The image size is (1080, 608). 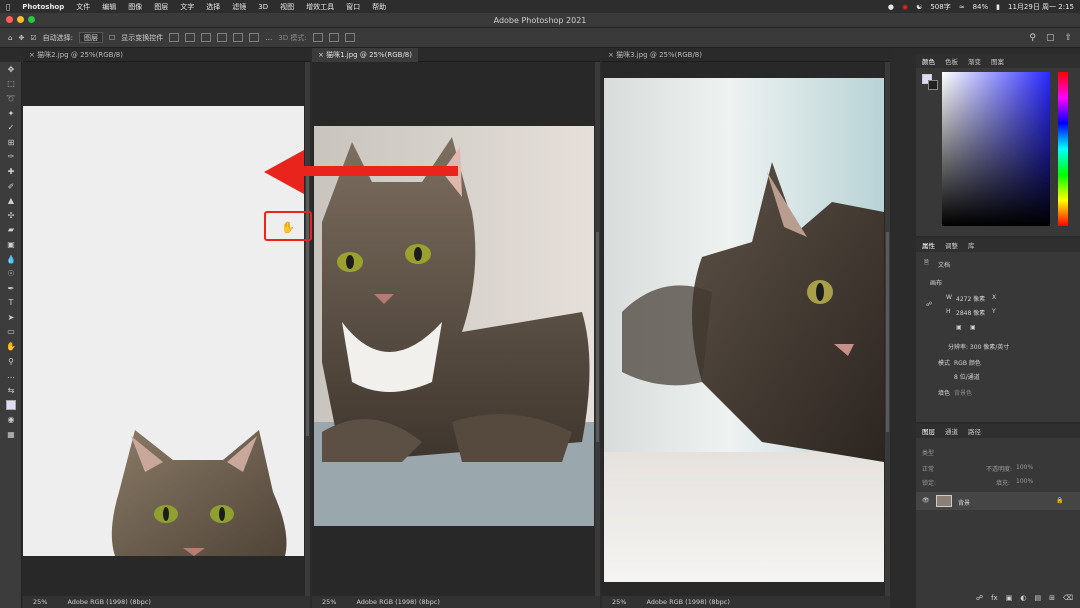 I want to click on lock-label: 锁定:, so click(x=929, y=483).